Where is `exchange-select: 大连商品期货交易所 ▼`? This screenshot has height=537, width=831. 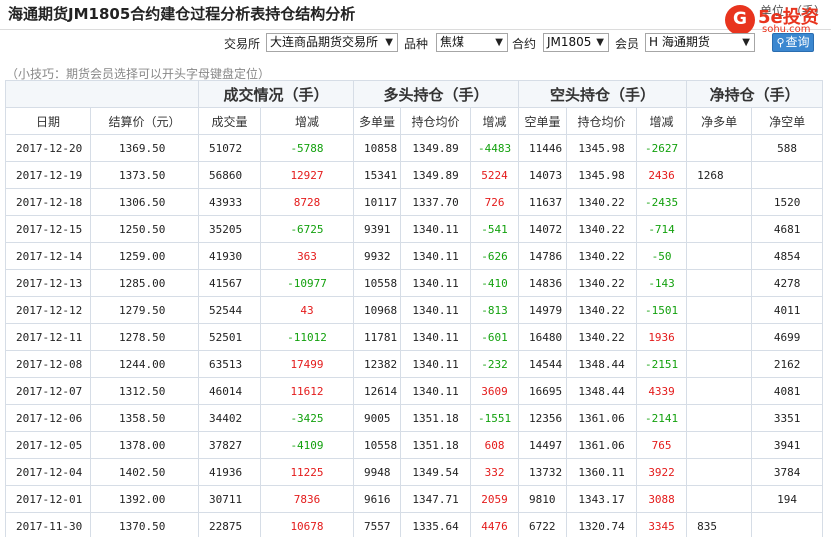
exchange-select: 大连商品期货交易所 ▼ is located at coordinates (332, 42).